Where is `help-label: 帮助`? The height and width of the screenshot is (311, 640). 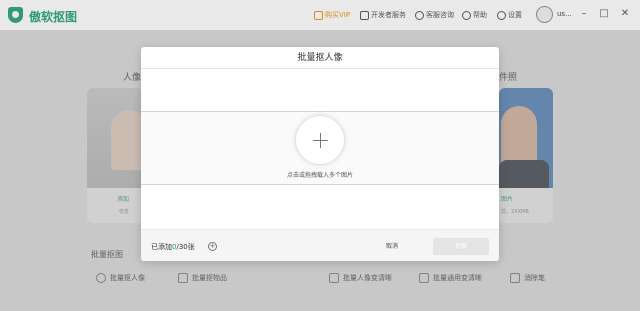 help-label: 帮助 is located at coordinates (480, 15).